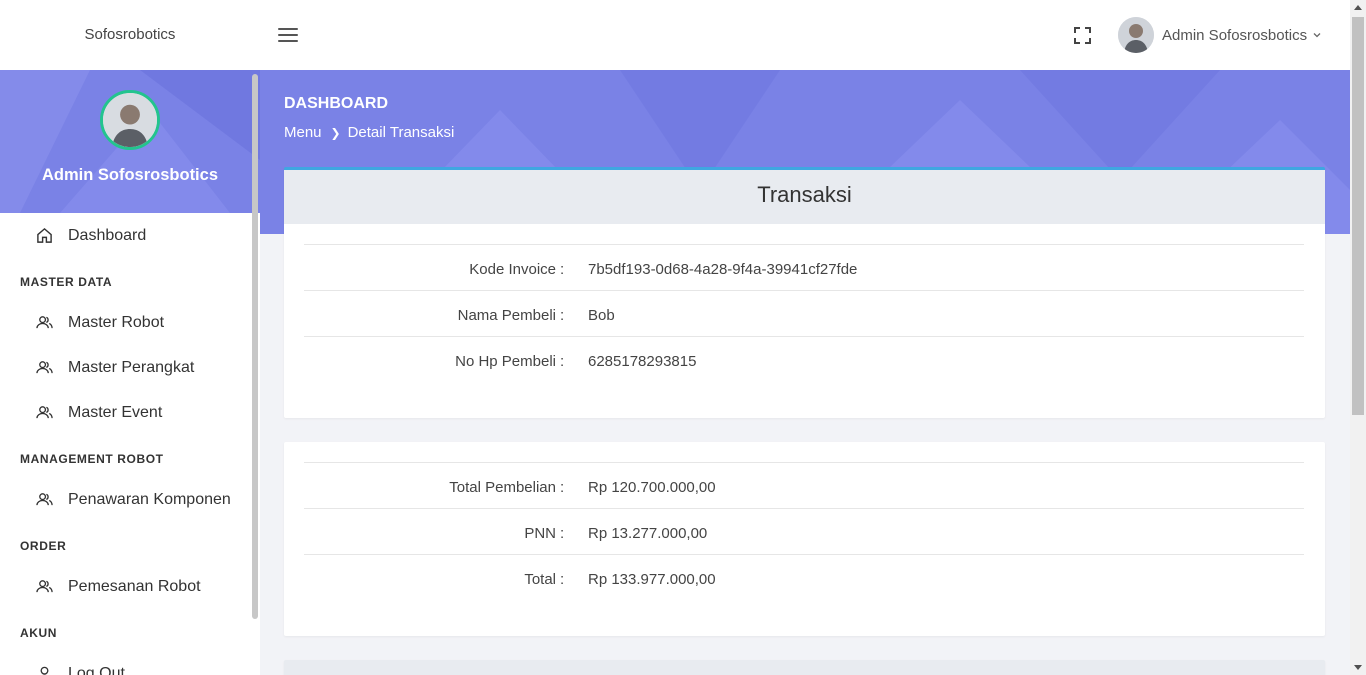 The height and width of the screenshot is (675, 1366). Describe the element at coordinates (1358, 667) in the screenshot. I see `scroll-down-icon` at that location.